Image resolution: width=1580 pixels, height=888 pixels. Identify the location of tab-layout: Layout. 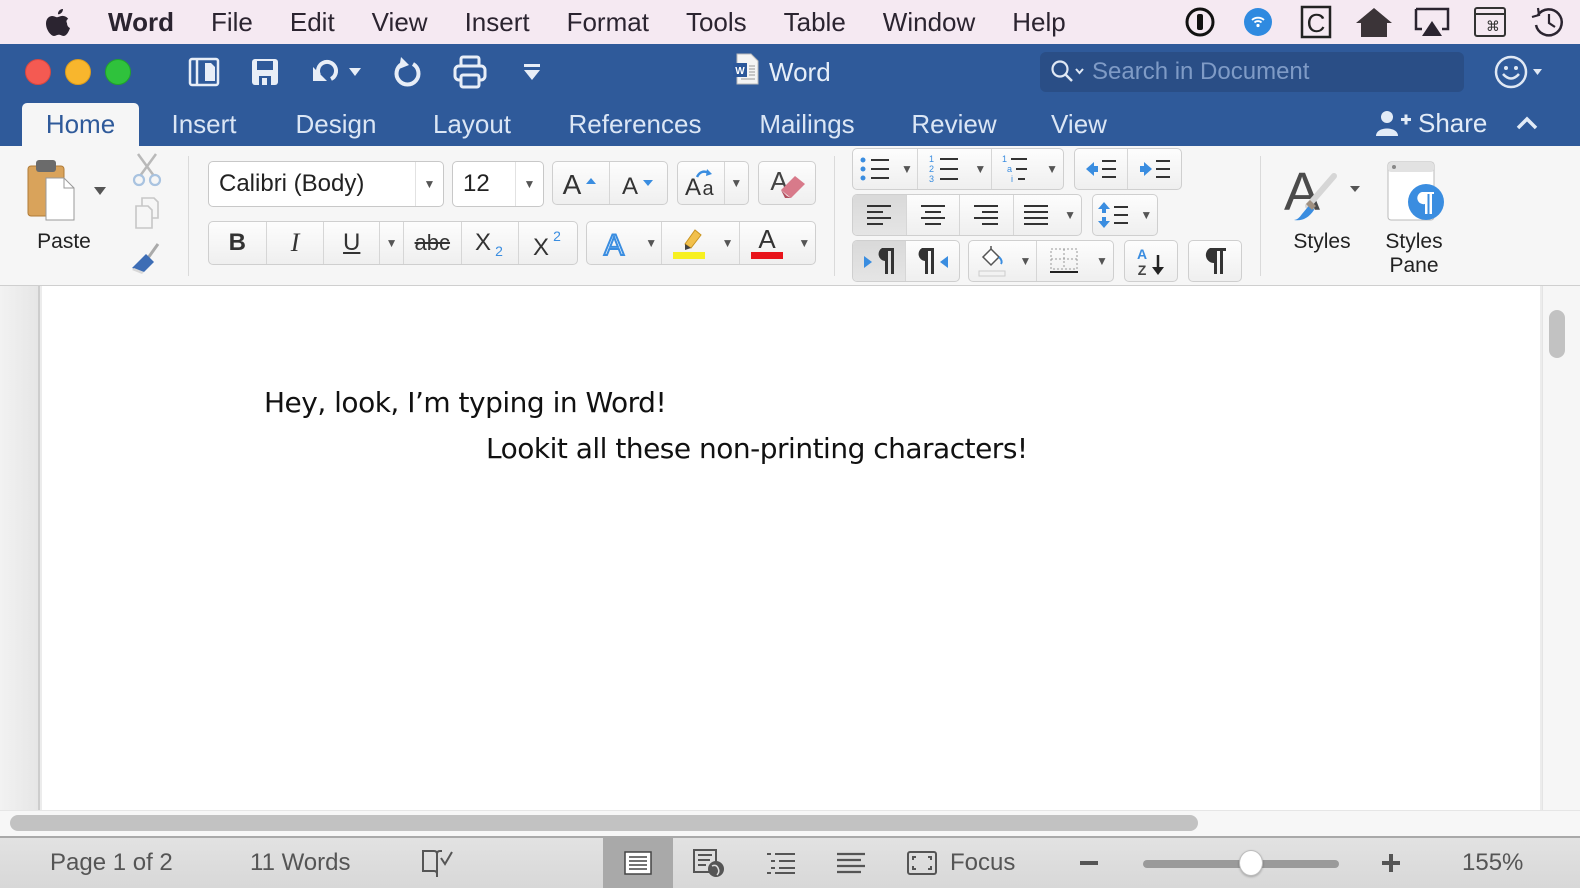
(472, 124).